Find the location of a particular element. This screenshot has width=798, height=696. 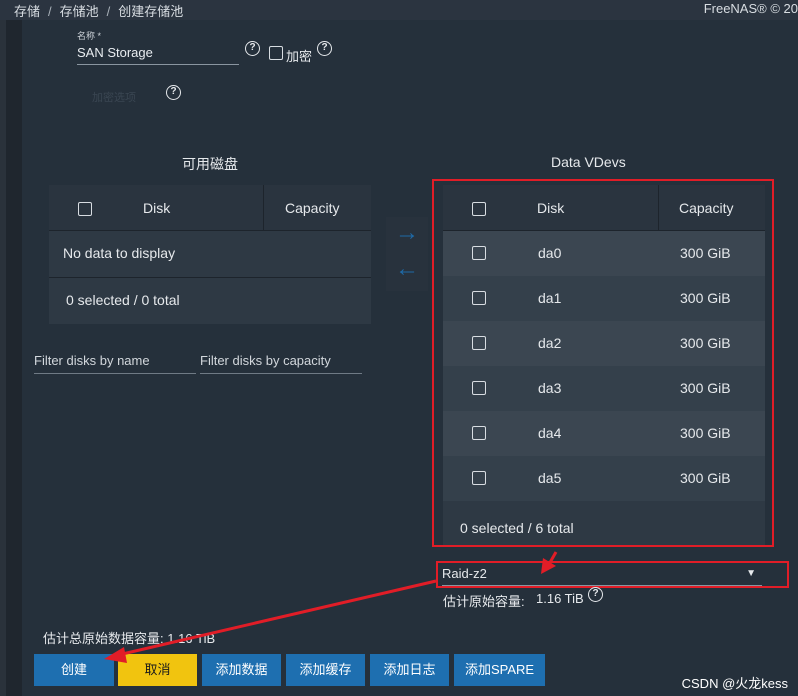

annotation-arrow-to-create is located at coordinates (277, 618).